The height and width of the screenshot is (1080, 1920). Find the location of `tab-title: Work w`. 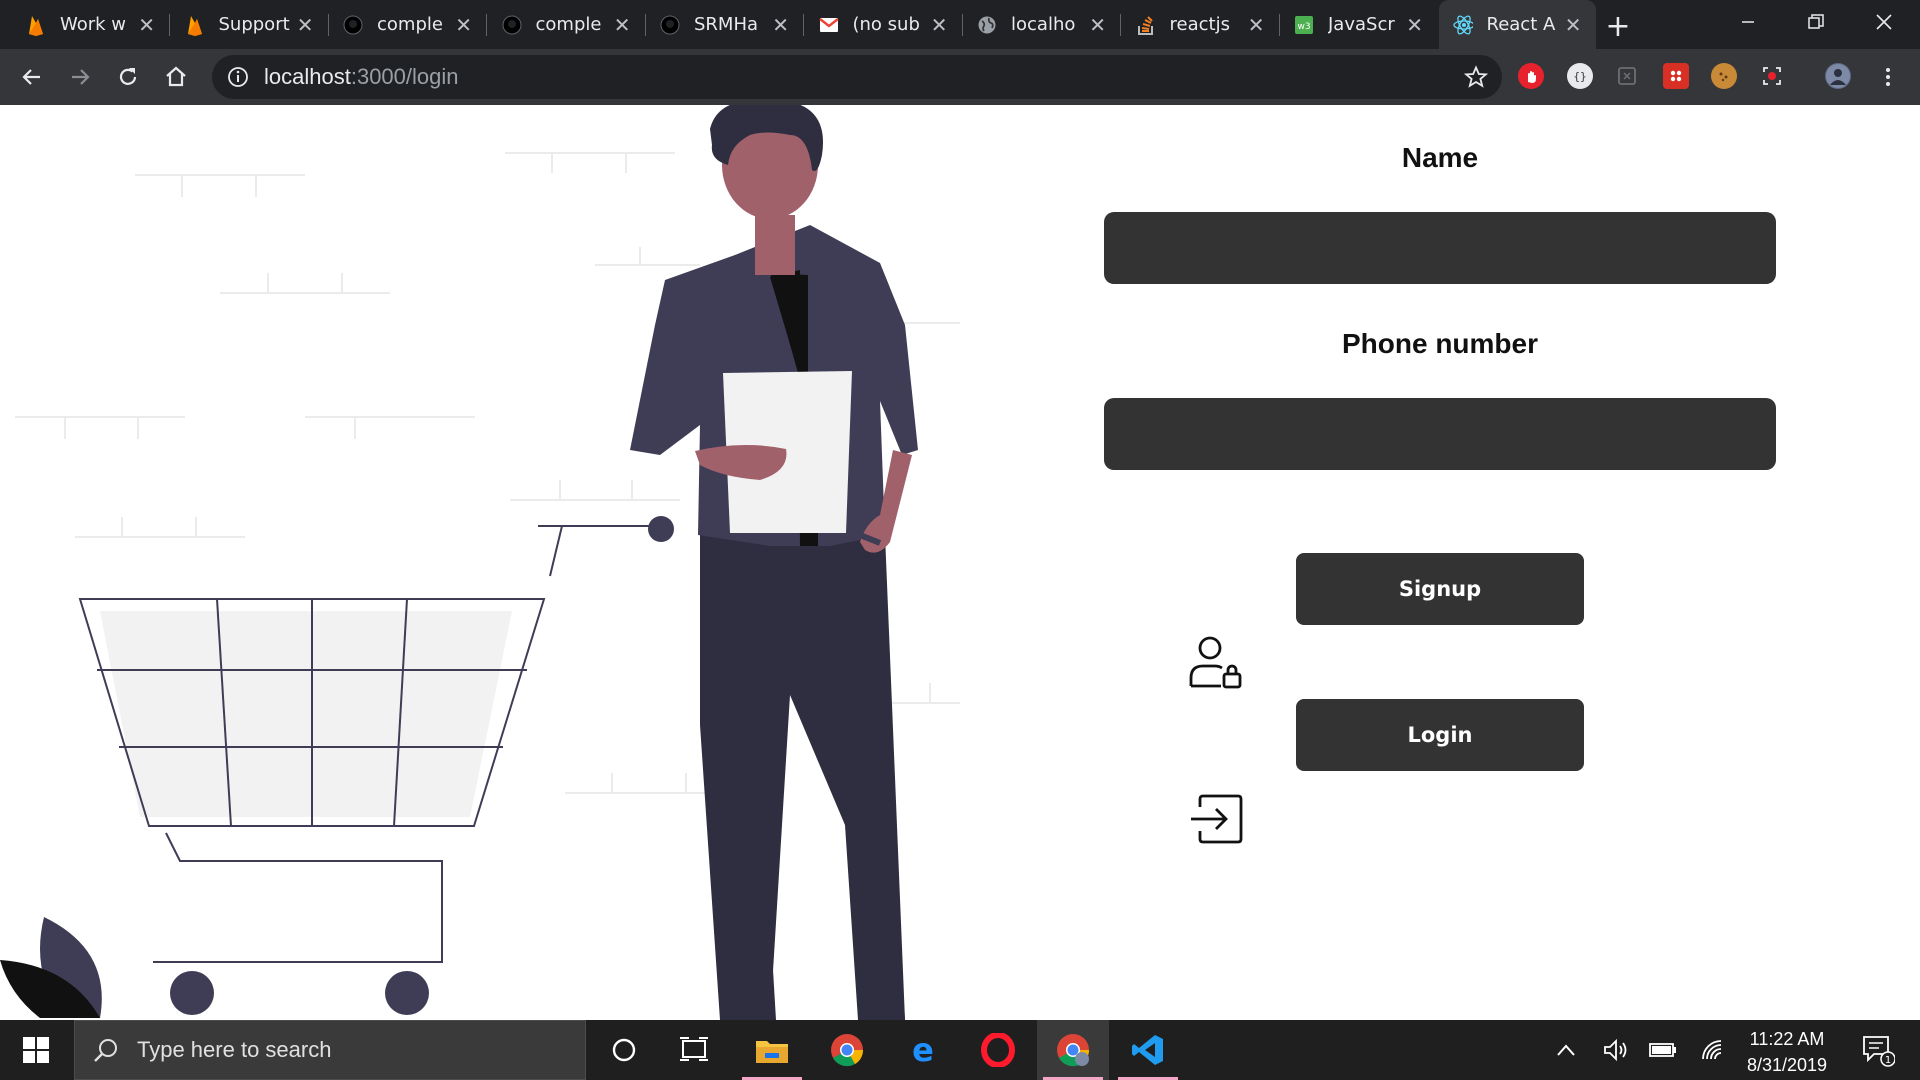

tab-title: Work w is located at coordinates (93, 24).